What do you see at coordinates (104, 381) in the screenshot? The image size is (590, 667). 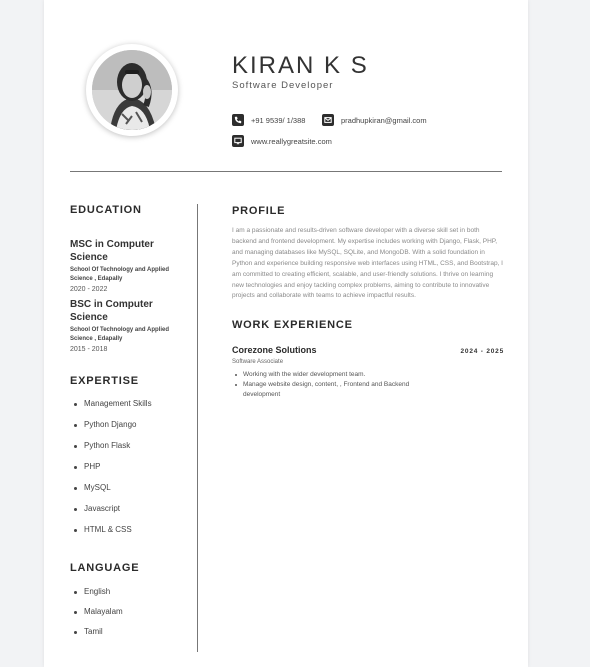 I see `expertise-title: EXPERTISE` at bounding box center [104, 381].